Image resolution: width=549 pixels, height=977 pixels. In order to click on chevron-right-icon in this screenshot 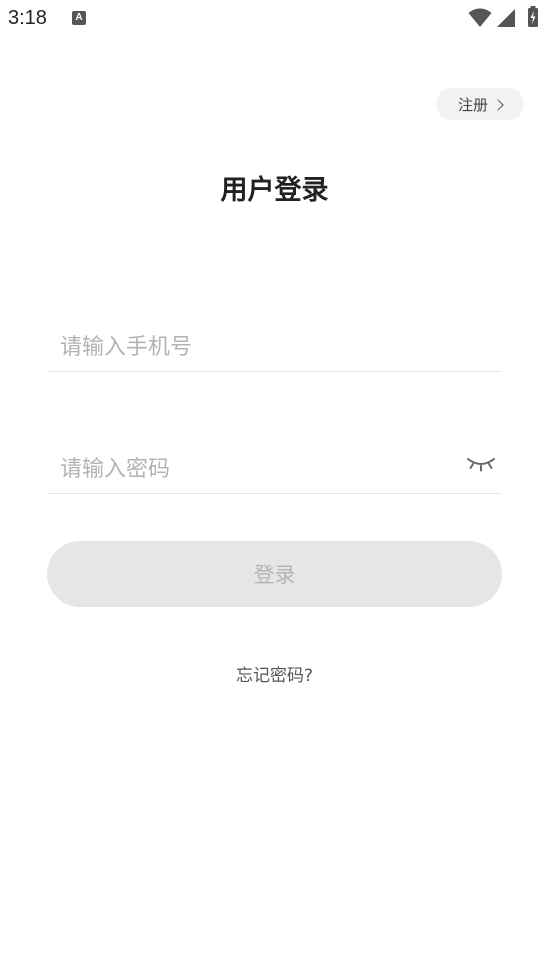, I will do `click(498, 104)`.